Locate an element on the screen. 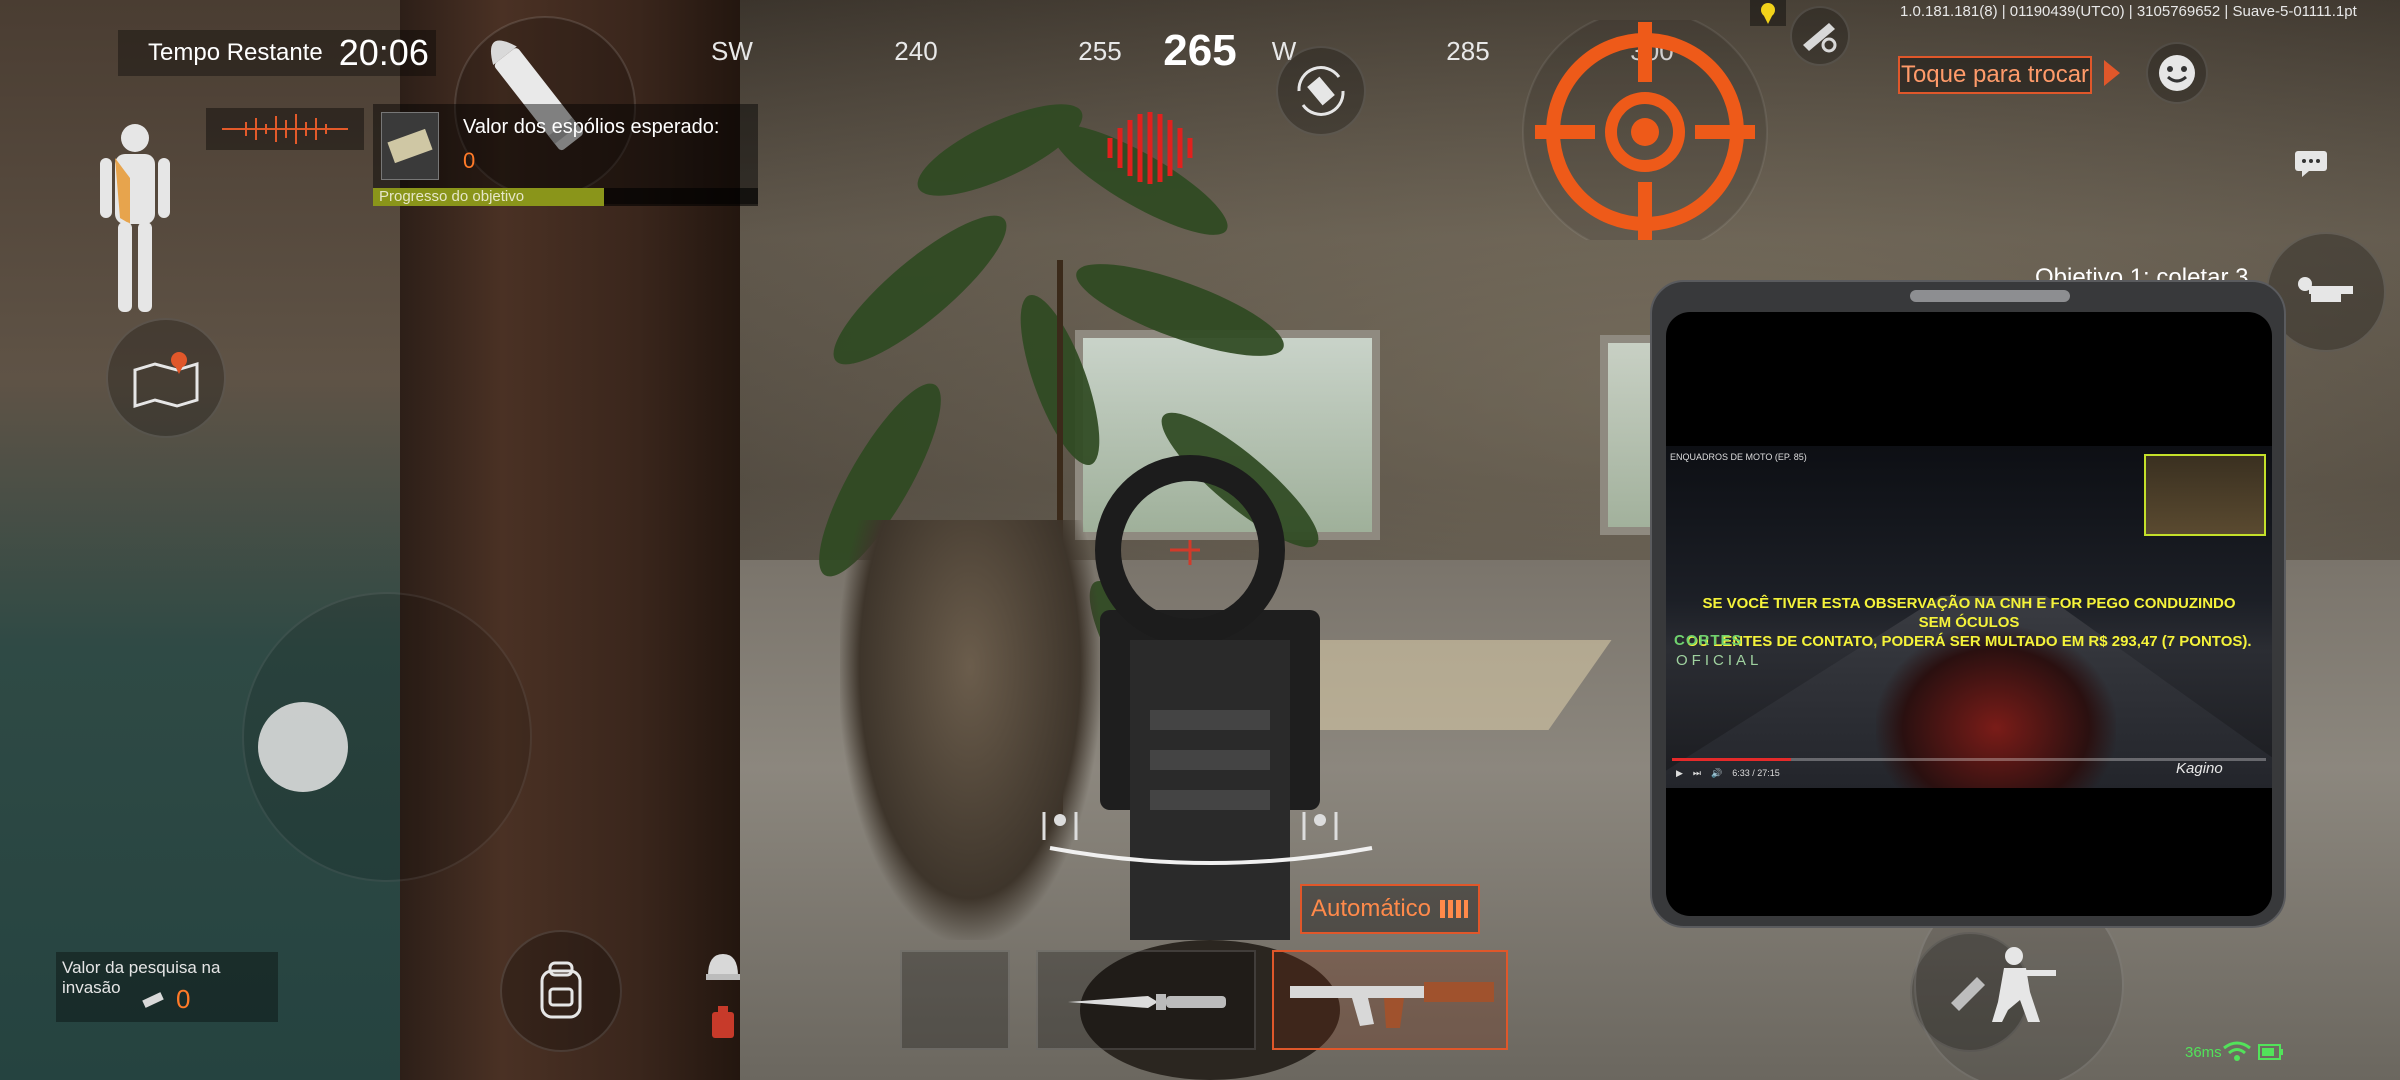 This screenshot has width=2400, height=1080. map-icon is located at coordinates (166, 380).